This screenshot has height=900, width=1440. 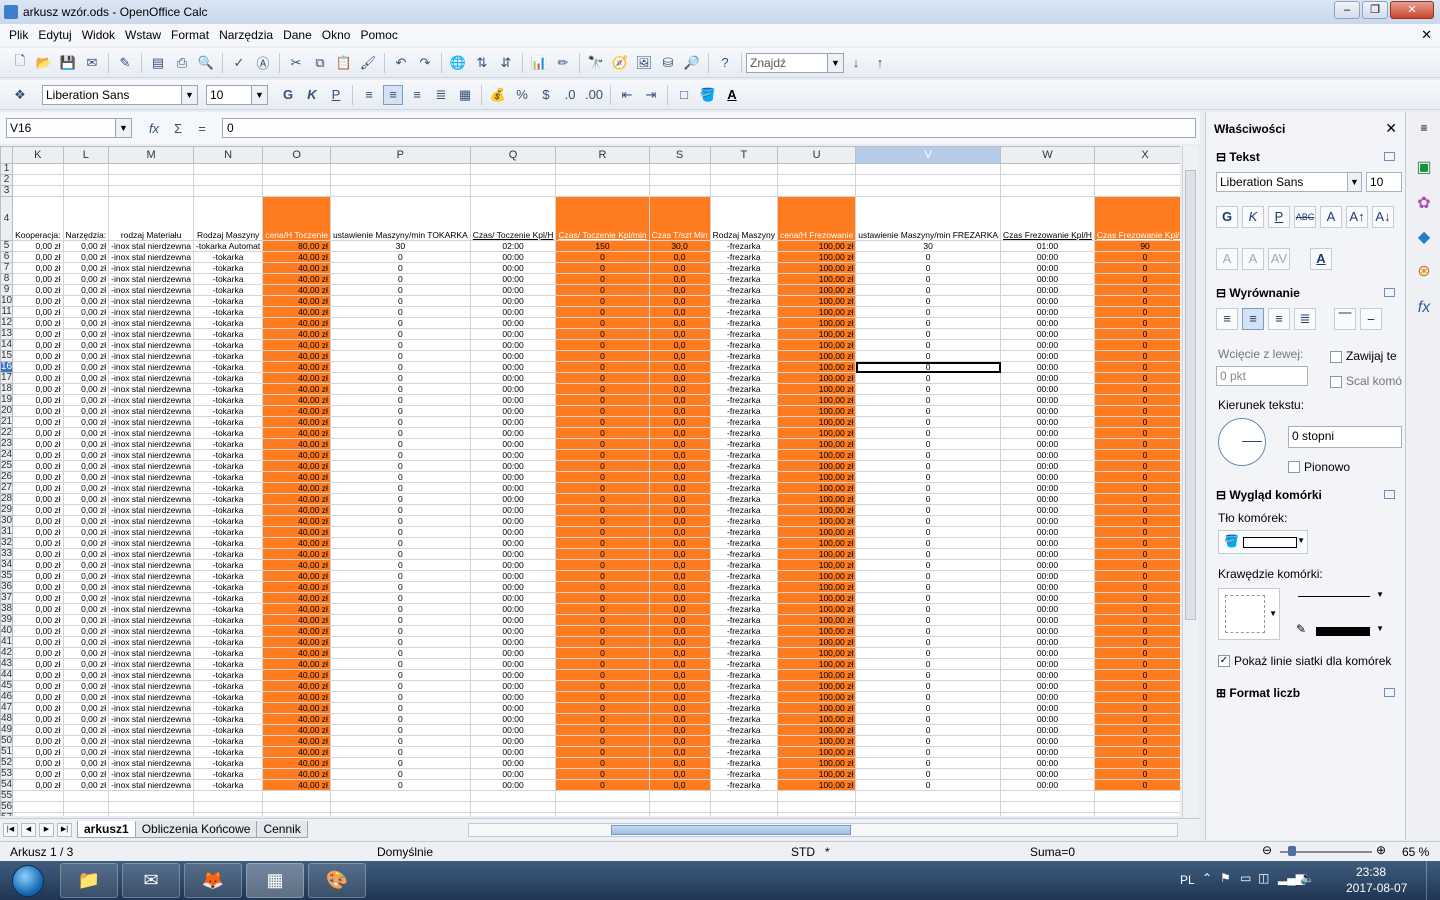 I want to click on sort-descending-icon: ⇵, so click(x=506, y=63).